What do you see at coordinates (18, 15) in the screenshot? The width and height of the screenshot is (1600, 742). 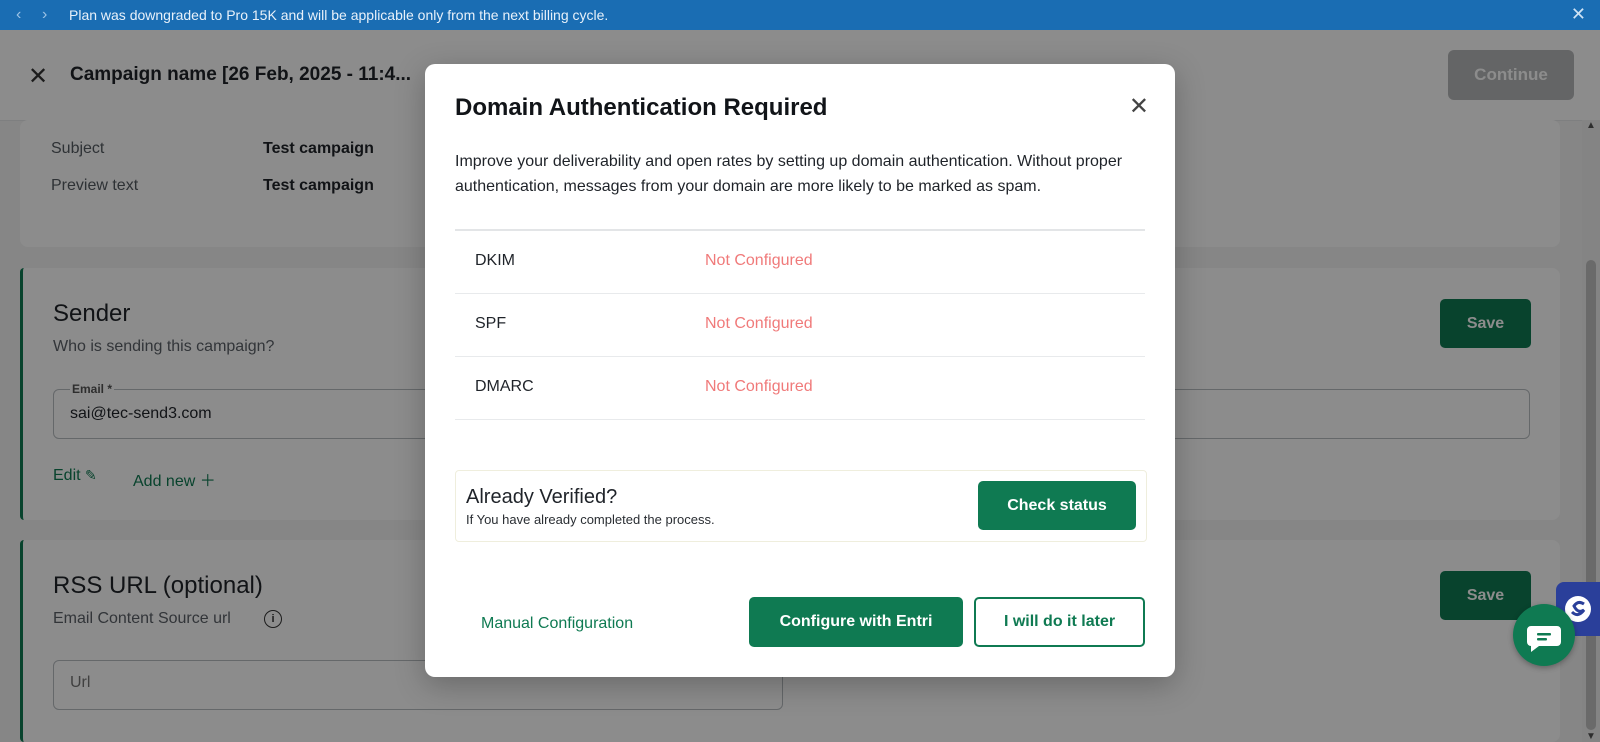 I see `chevron-left-icon: ‹` at bounding box center [18, 15].